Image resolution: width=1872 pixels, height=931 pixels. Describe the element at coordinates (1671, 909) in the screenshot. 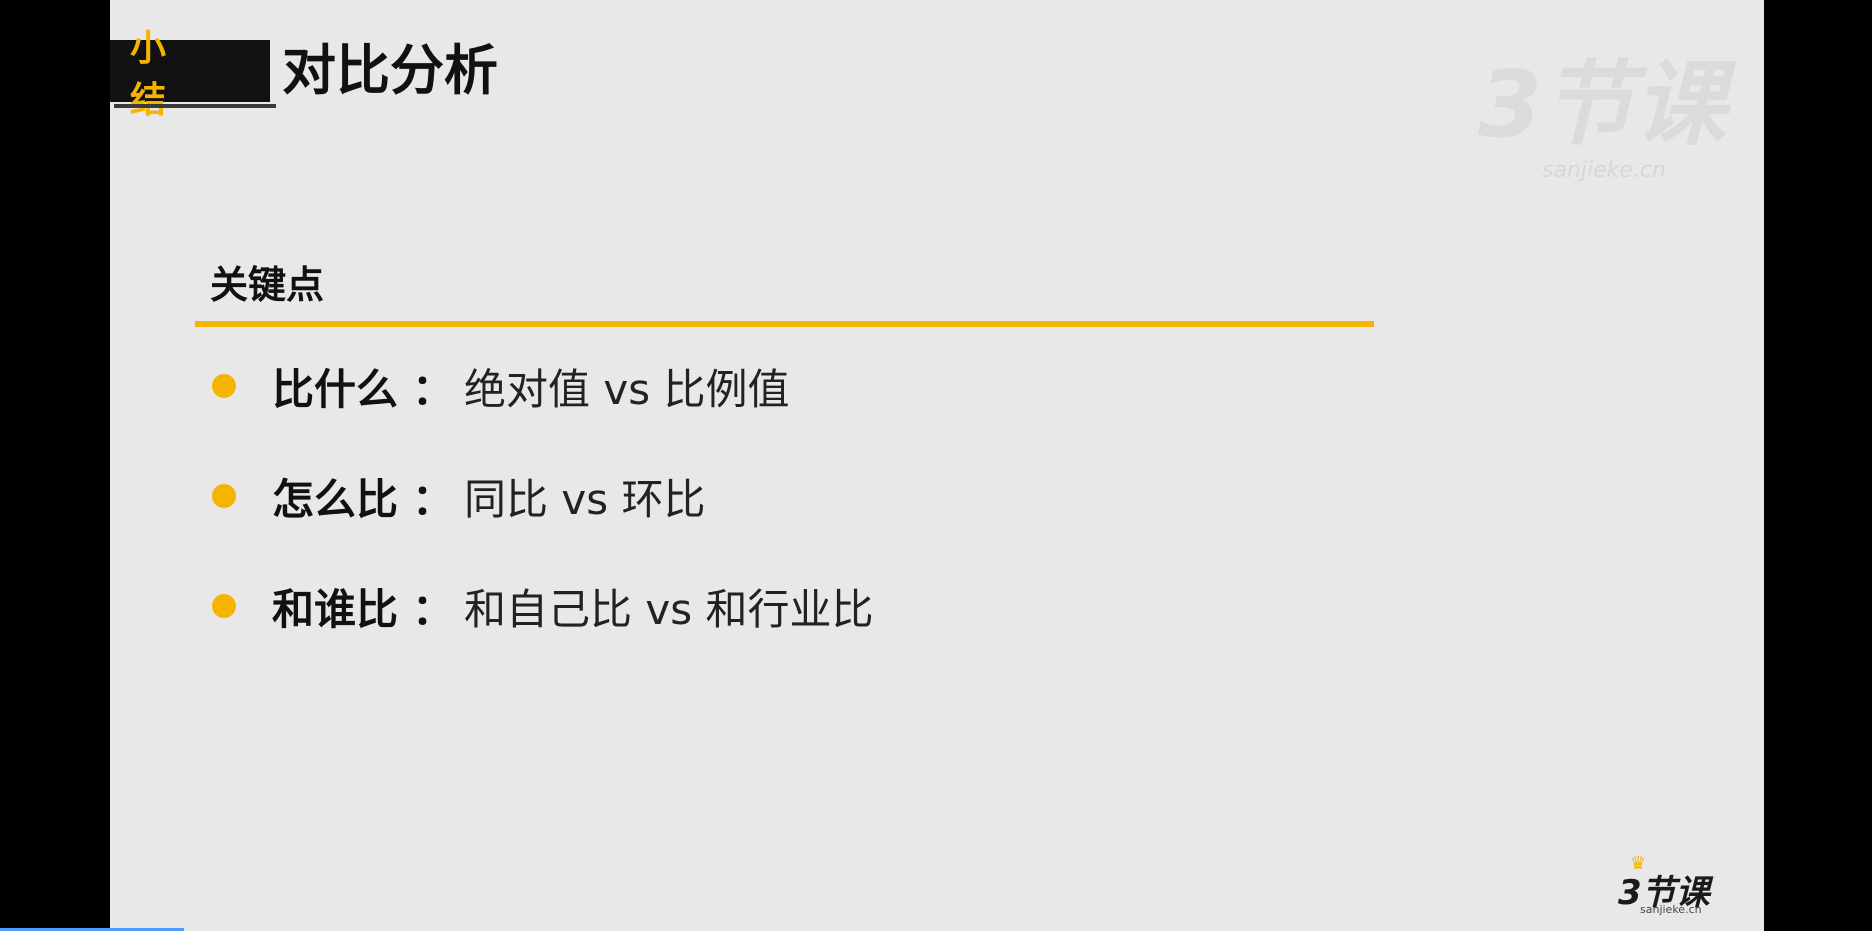

I see `corner-logo-url: sanjieke.cn` at that location.